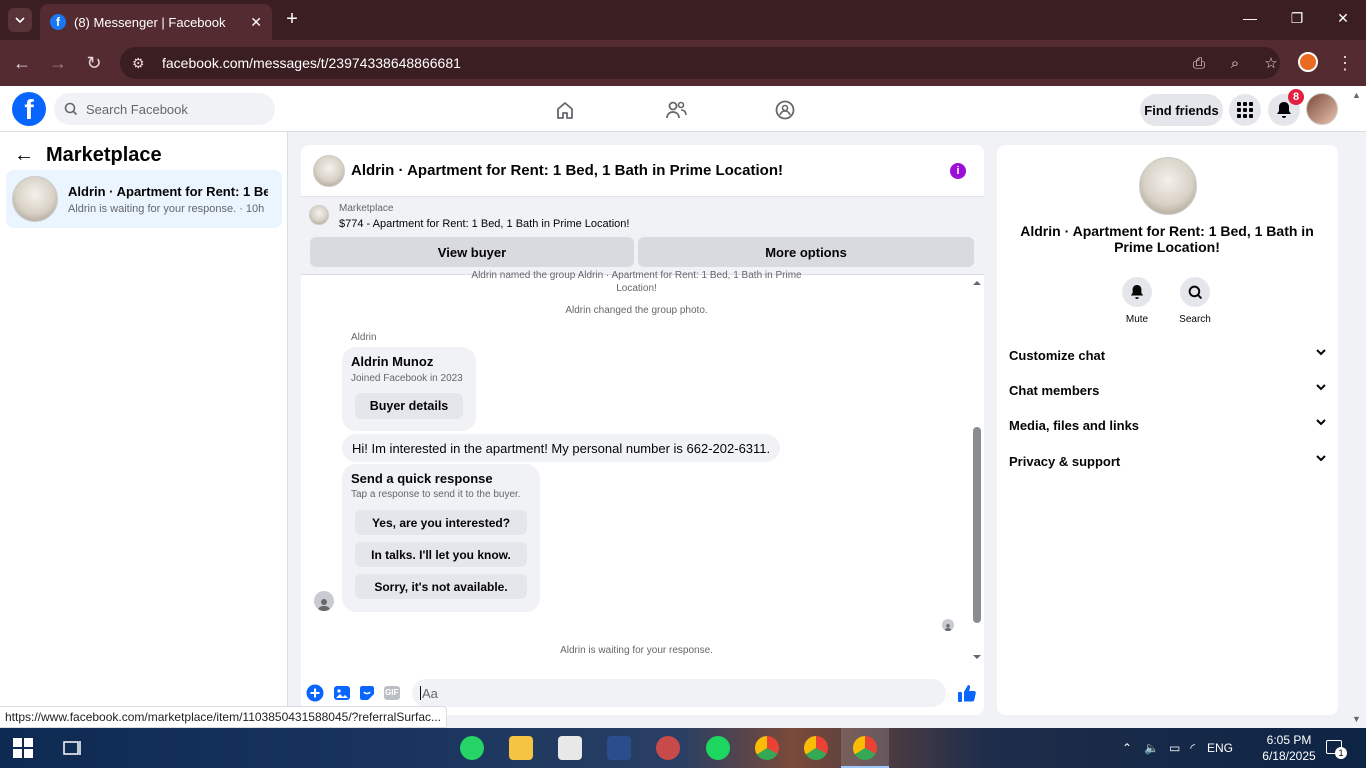 The width and height of the screenshot is (1366, 768). Describe the element at coordinates (422, 478) in the screenshot. I see `quick-response-title: Send a quick response` at that location.